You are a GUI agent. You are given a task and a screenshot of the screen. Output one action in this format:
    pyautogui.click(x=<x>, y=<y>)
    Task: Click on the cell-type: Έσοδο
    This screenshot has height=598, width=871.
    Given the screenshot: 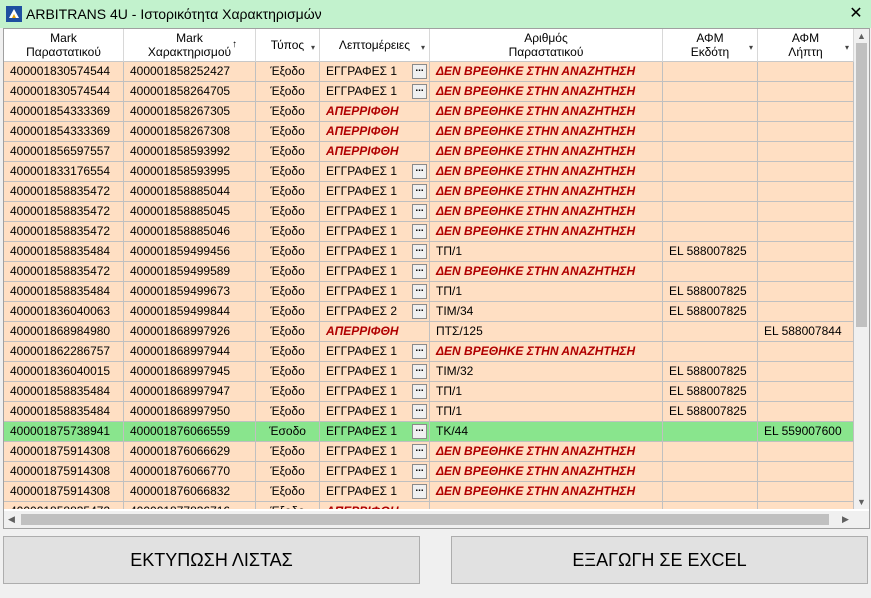 What is the action you would take?
    pyautogui.click(x=288, y=432)
    